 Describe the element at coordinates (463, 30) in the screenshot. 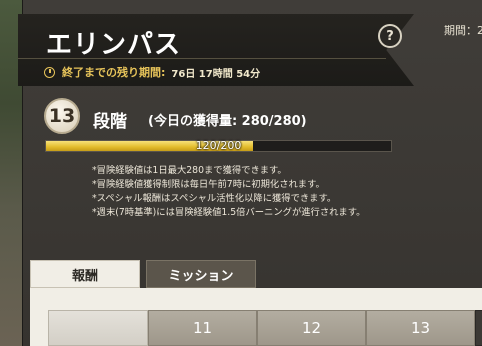

I see `side-period-label: 期間：2` at that location.